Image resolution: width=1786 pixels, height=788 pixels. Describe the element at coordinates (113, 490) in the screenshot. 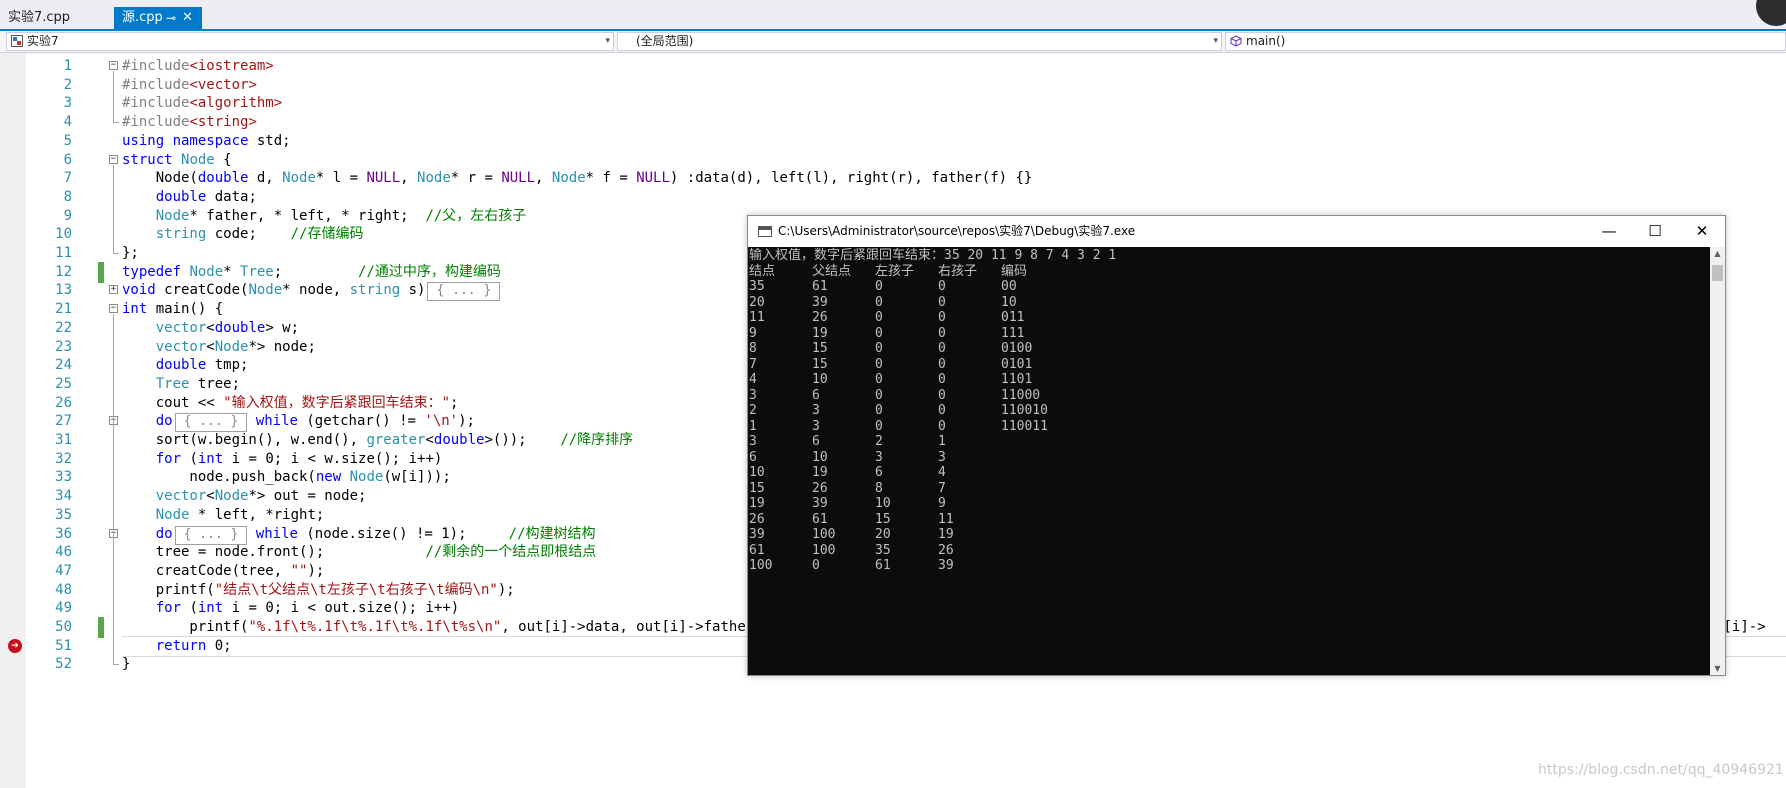

I see `fold-guide` at that location.